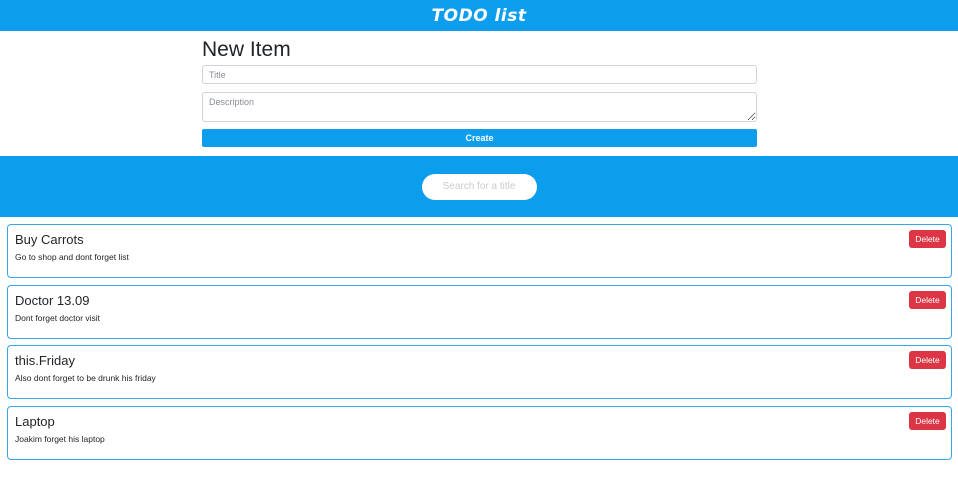 Image resolution: width=958 pixels, height=477 pixels. What do you see at coordinates (35, 421) in the screenshot?
I see `todo-title: Laptop` at bounding box center [35, 421].